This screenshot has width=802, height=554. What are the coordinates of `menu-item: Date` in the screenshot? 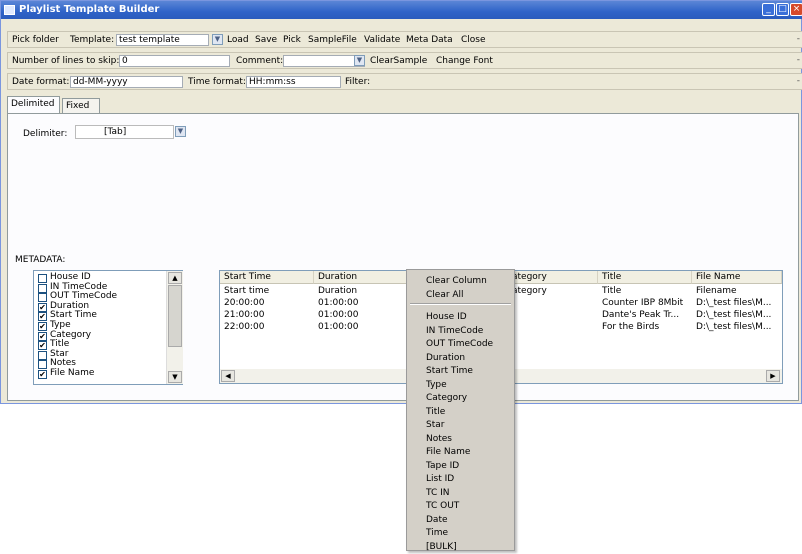 It's located at (460, 520).